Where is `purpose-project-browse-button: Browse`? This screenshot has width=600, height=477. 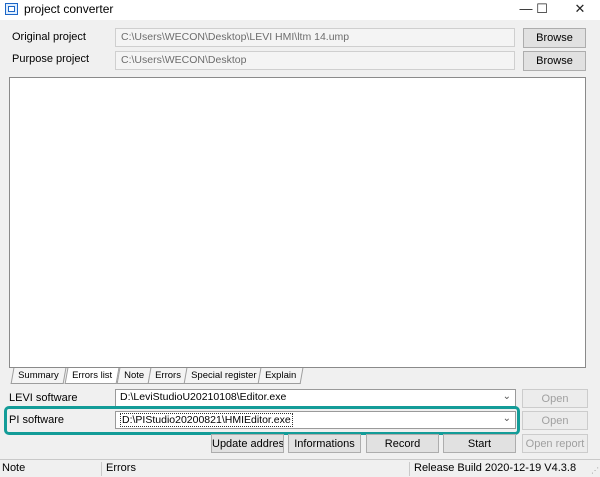 purpose-project-browse-button: Browse is located at coordinates (554, 61).